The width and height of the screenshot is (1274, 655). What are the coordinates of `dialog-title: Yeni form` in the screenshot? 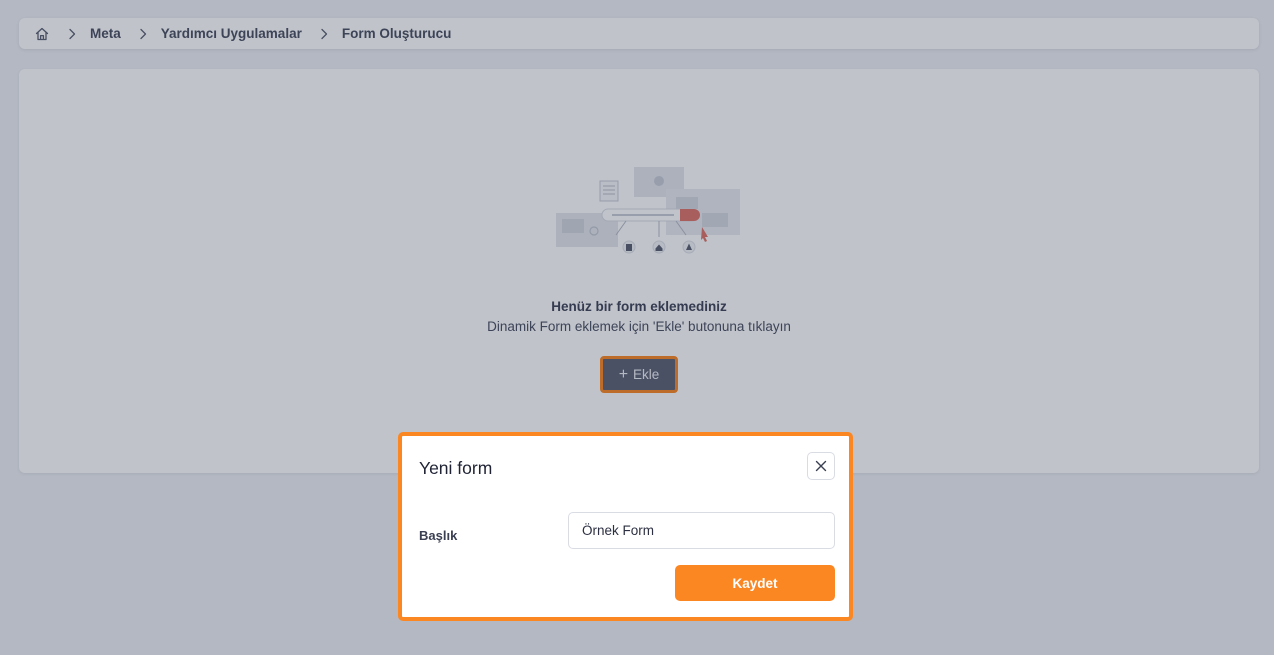 It's located at (456, 468).